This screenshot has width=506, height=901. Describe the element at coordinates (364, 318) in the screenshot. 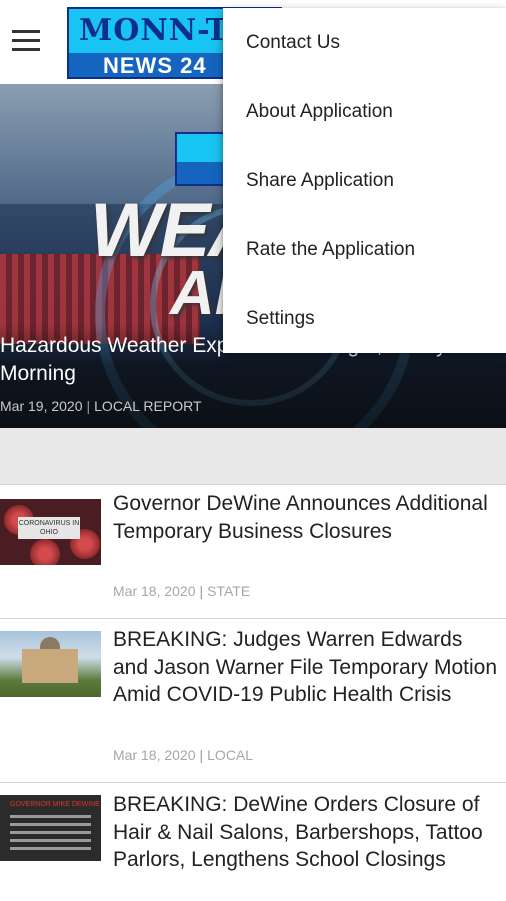

I see `menu-item-settings: Settings` at that location.